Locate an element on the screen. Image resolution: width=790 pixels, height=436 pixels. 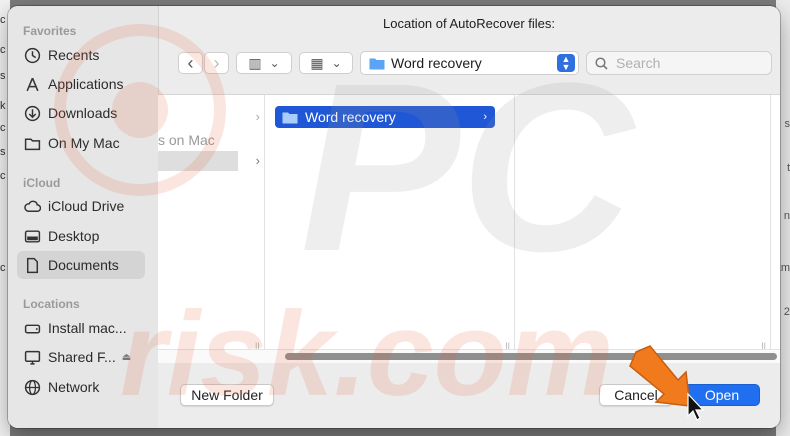
bg-fragment: k is located at coordinates (3, 106).